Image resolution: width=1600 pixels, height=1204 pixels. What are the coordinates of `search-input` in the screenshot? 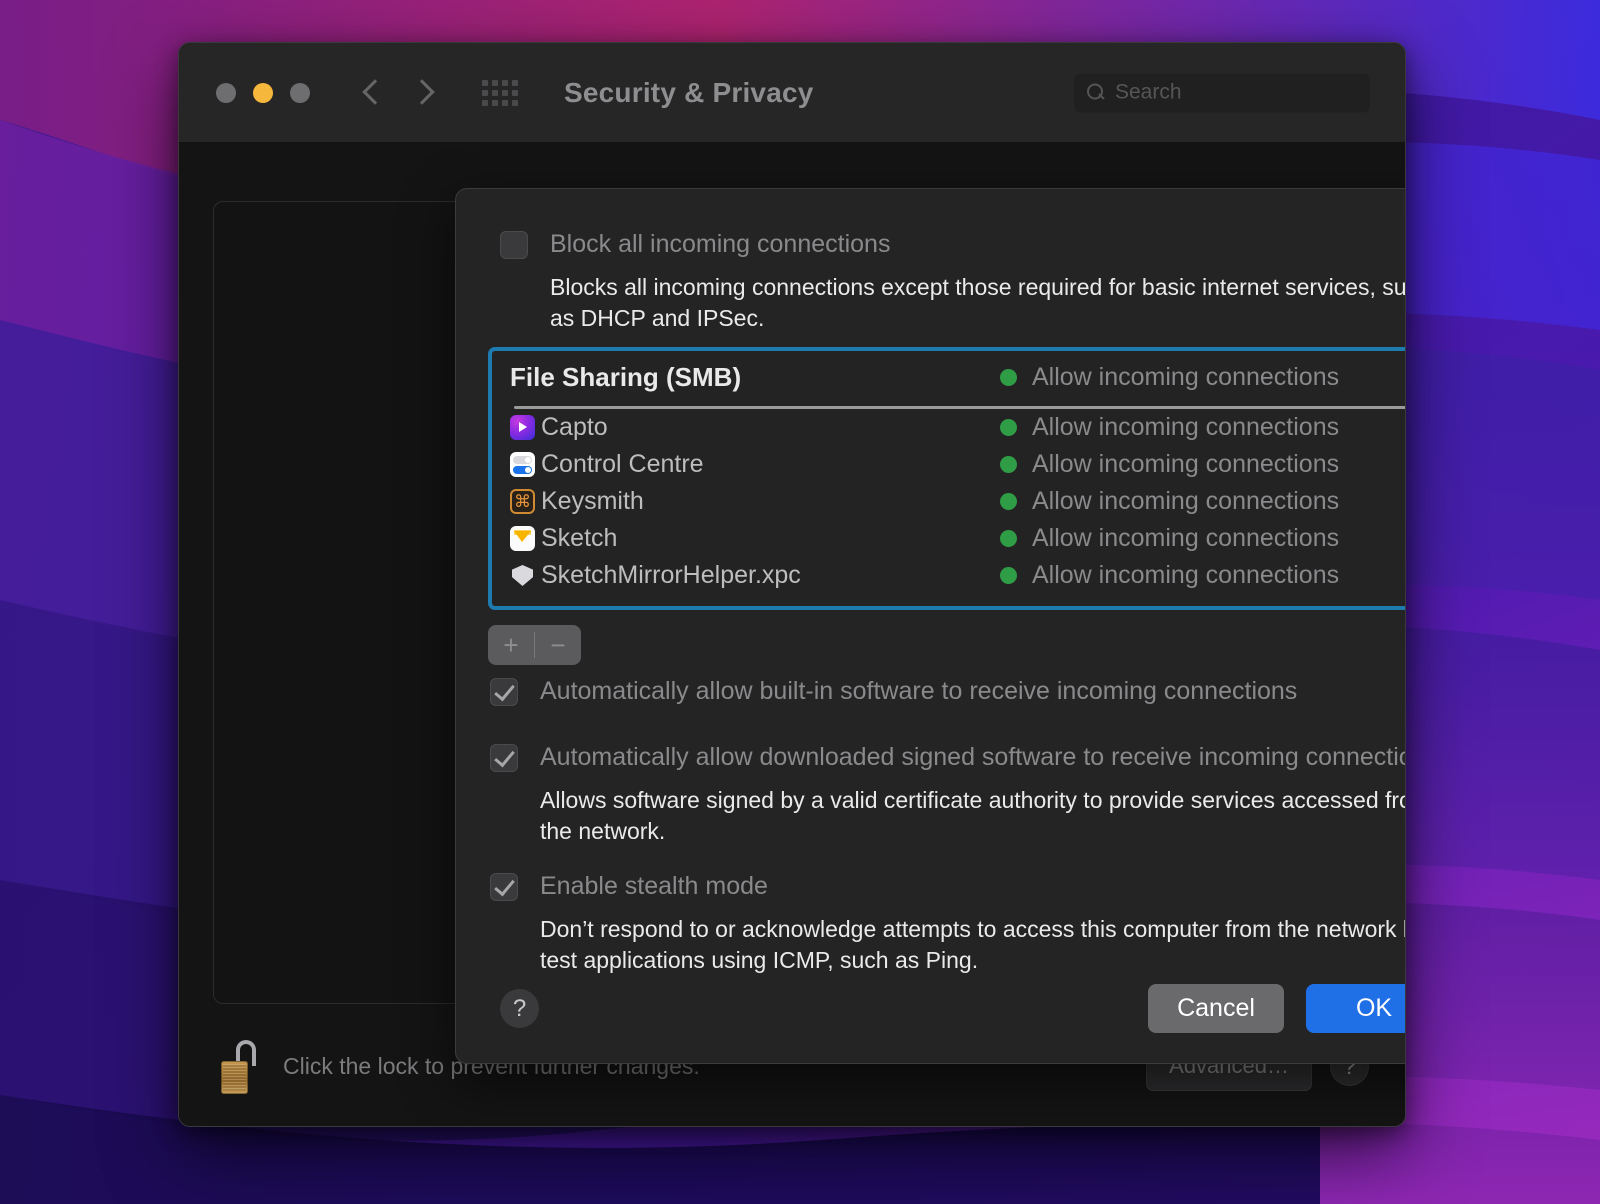 It's located at (1236, 92).